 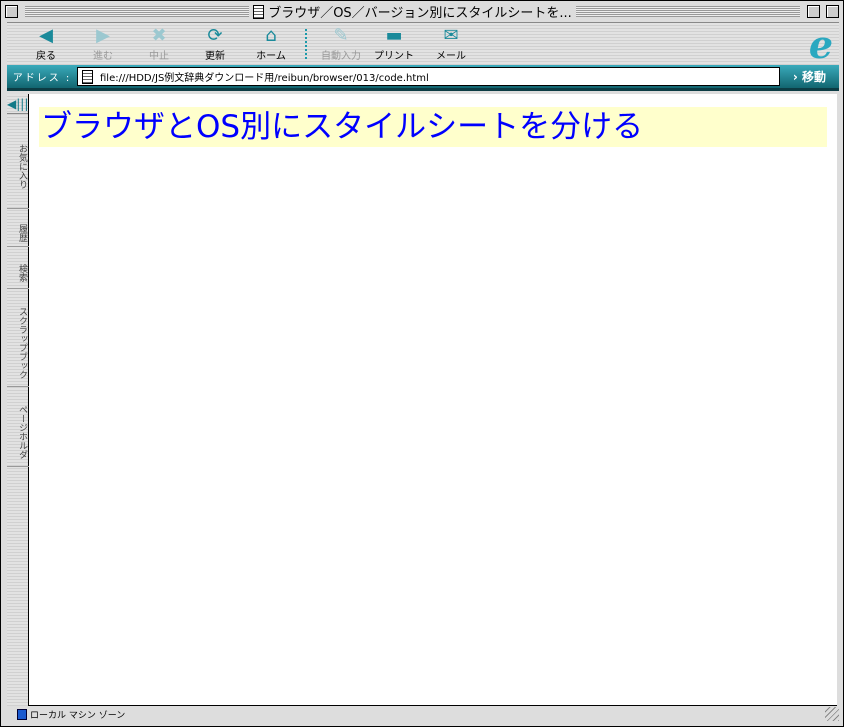 What do you see at coordinates (271, 35) in the screenshot?
I see `home-icon: ⌂` at bounding box center [271, 35].